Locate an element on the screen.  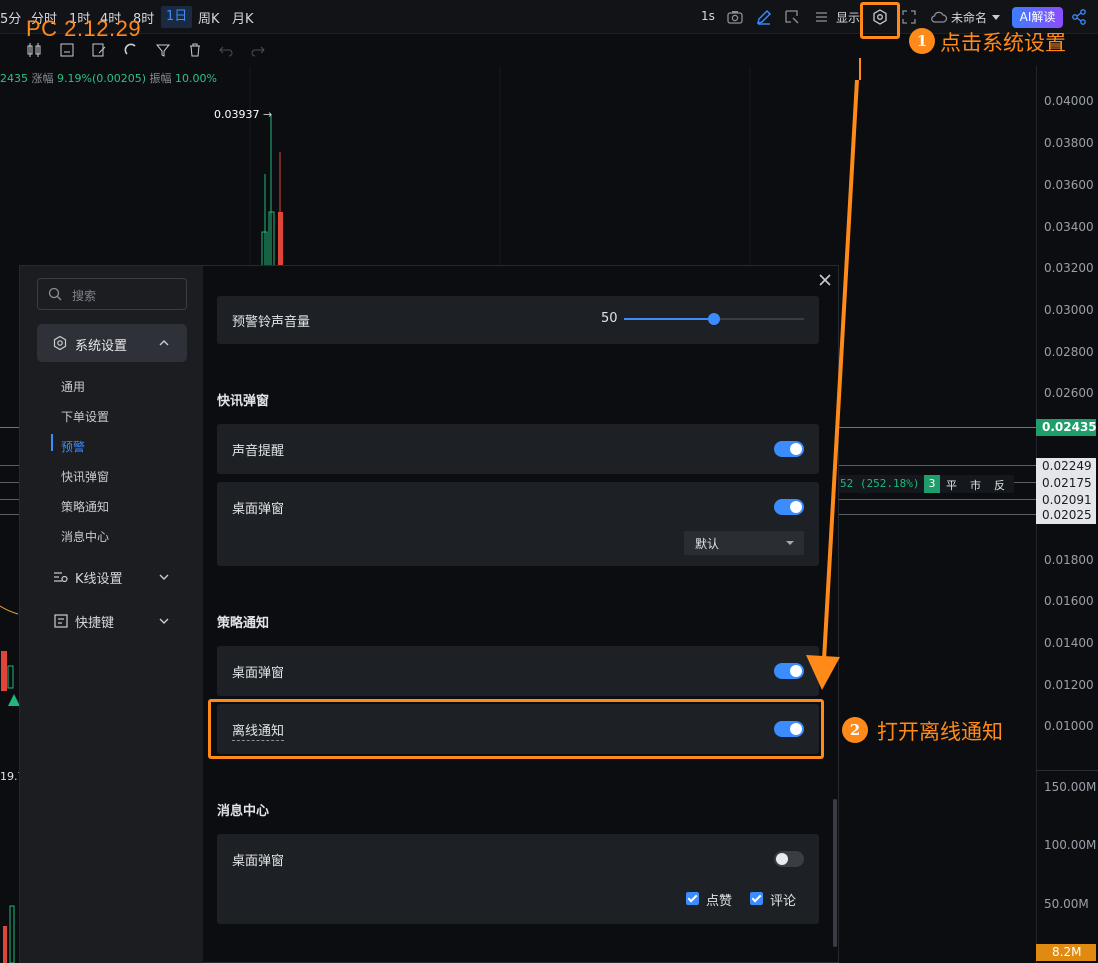
alert-volume-slider is located at coordinates (714, 319).